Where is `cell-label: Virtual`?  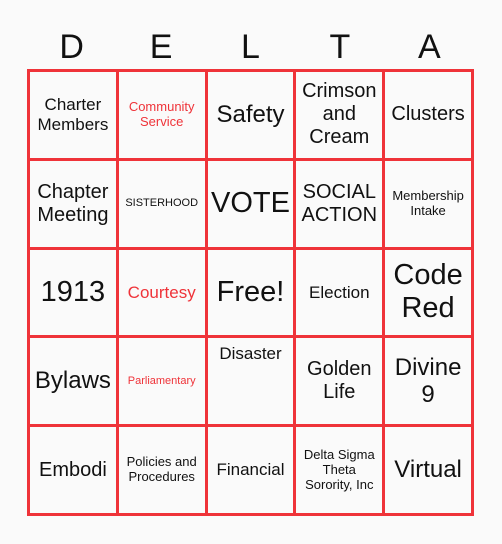 cell-label: Virtual is located at coordinates (428, 470).